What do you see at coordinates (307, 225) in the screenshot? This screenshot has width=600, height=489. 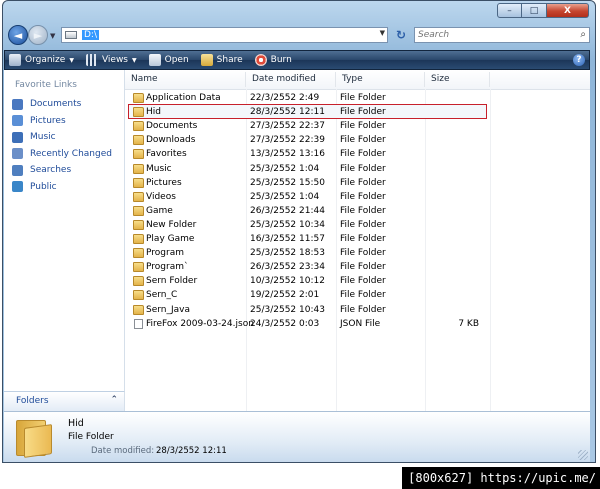 I see `file-row: New Folder 25/3/2552 10:34 File Folder` at bounding box center [307, 225].